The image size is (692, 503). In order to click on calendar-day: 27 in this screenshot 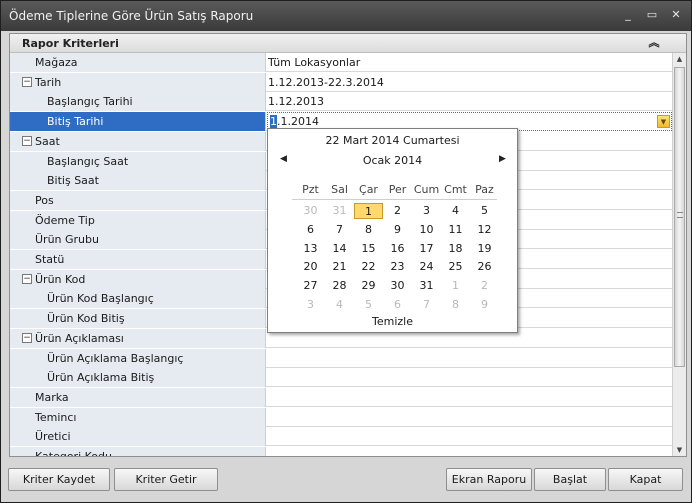, I will do `click(310, 286)`.